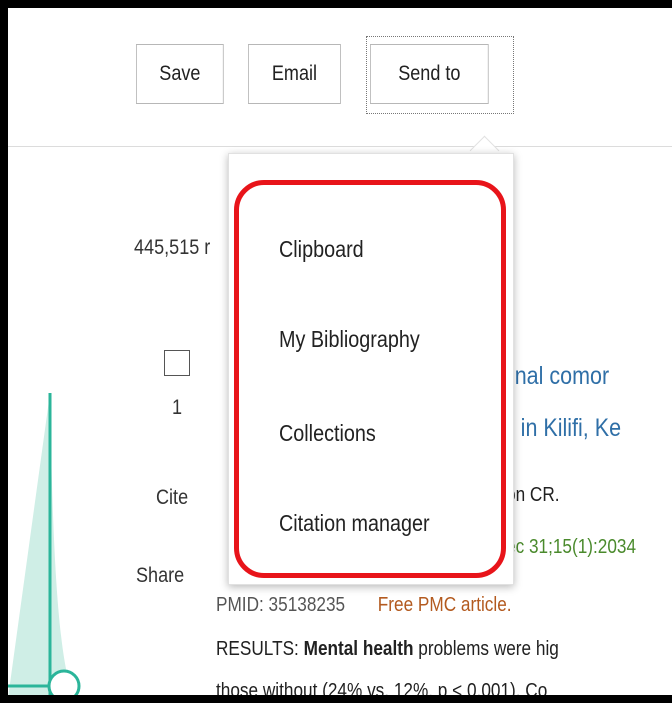  What do you see at coordinates (354, 523) in the screenshot?
I see `menu-item-citation-manager: Citation manager` at bounding box center [354, 523].